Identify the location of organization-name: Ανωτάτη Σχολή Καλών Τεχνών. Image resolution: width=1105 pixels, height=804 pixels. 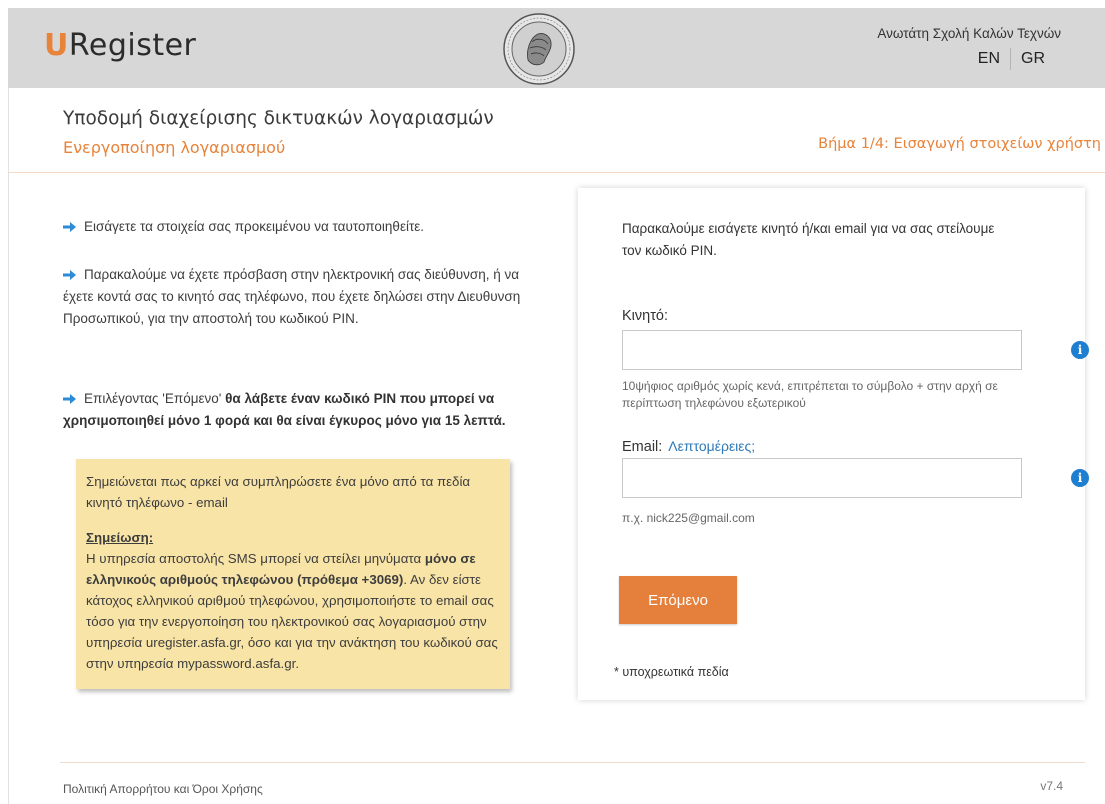
(969, 33).